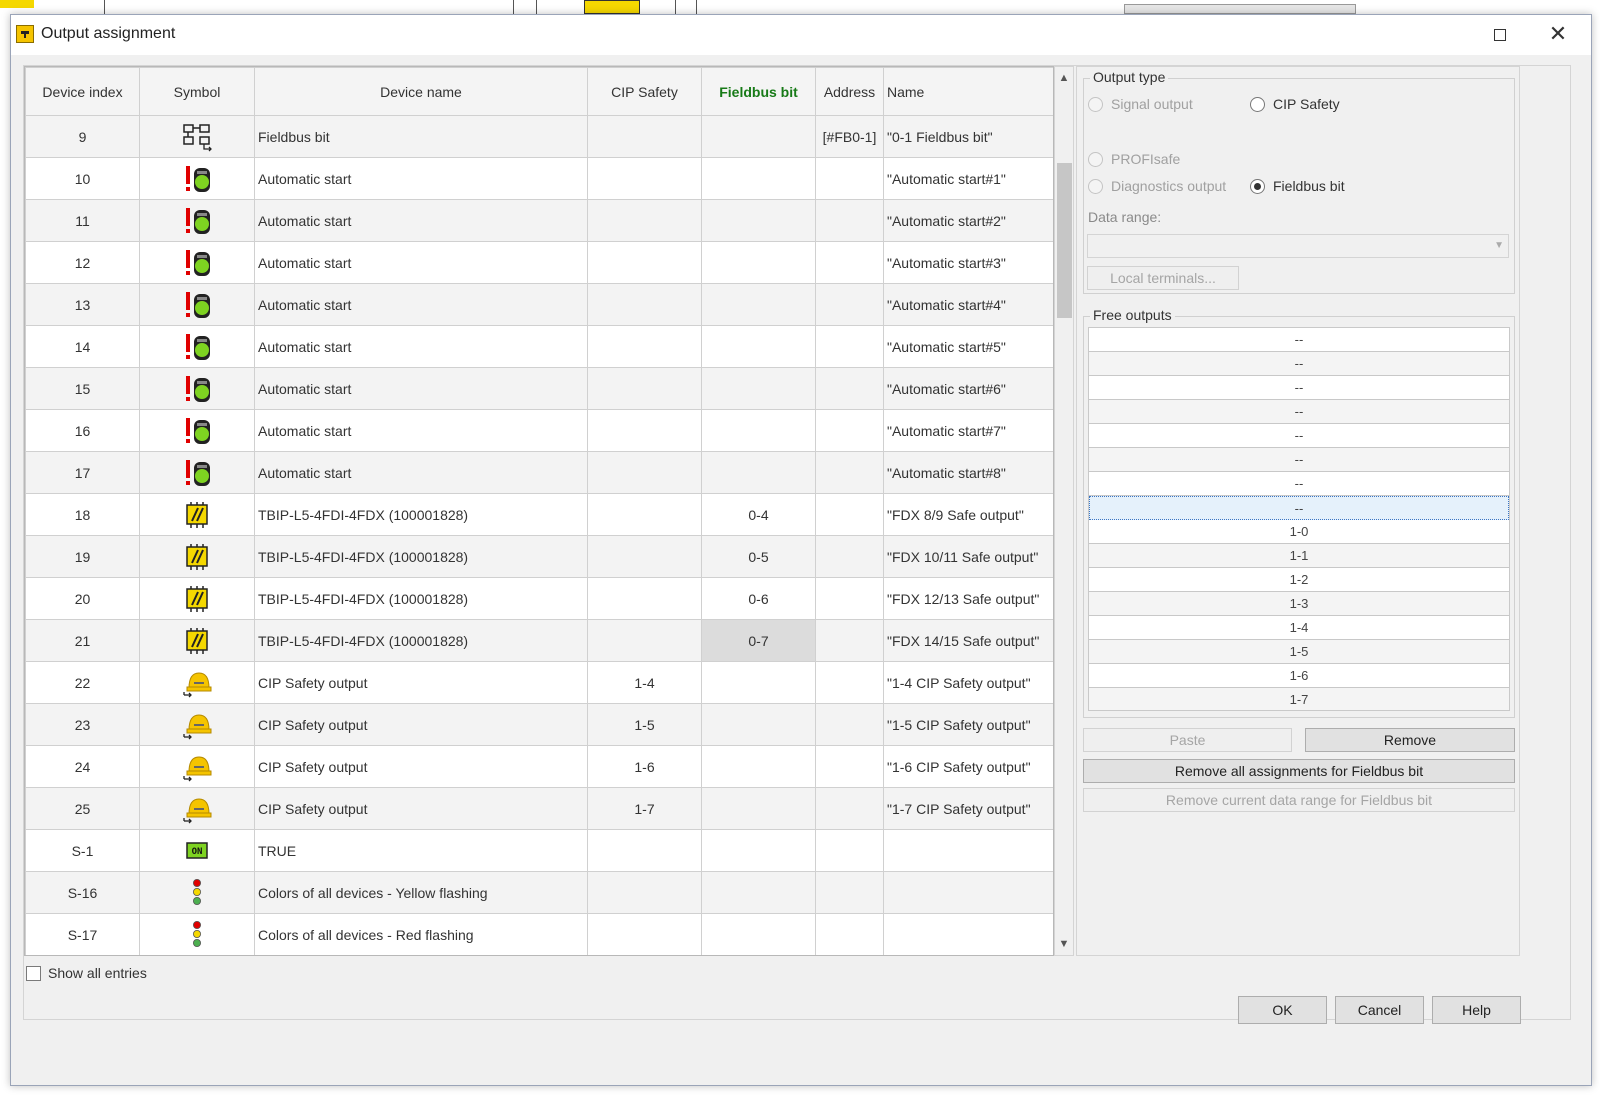  I want to click on checkbox-box, so click(33, 973).